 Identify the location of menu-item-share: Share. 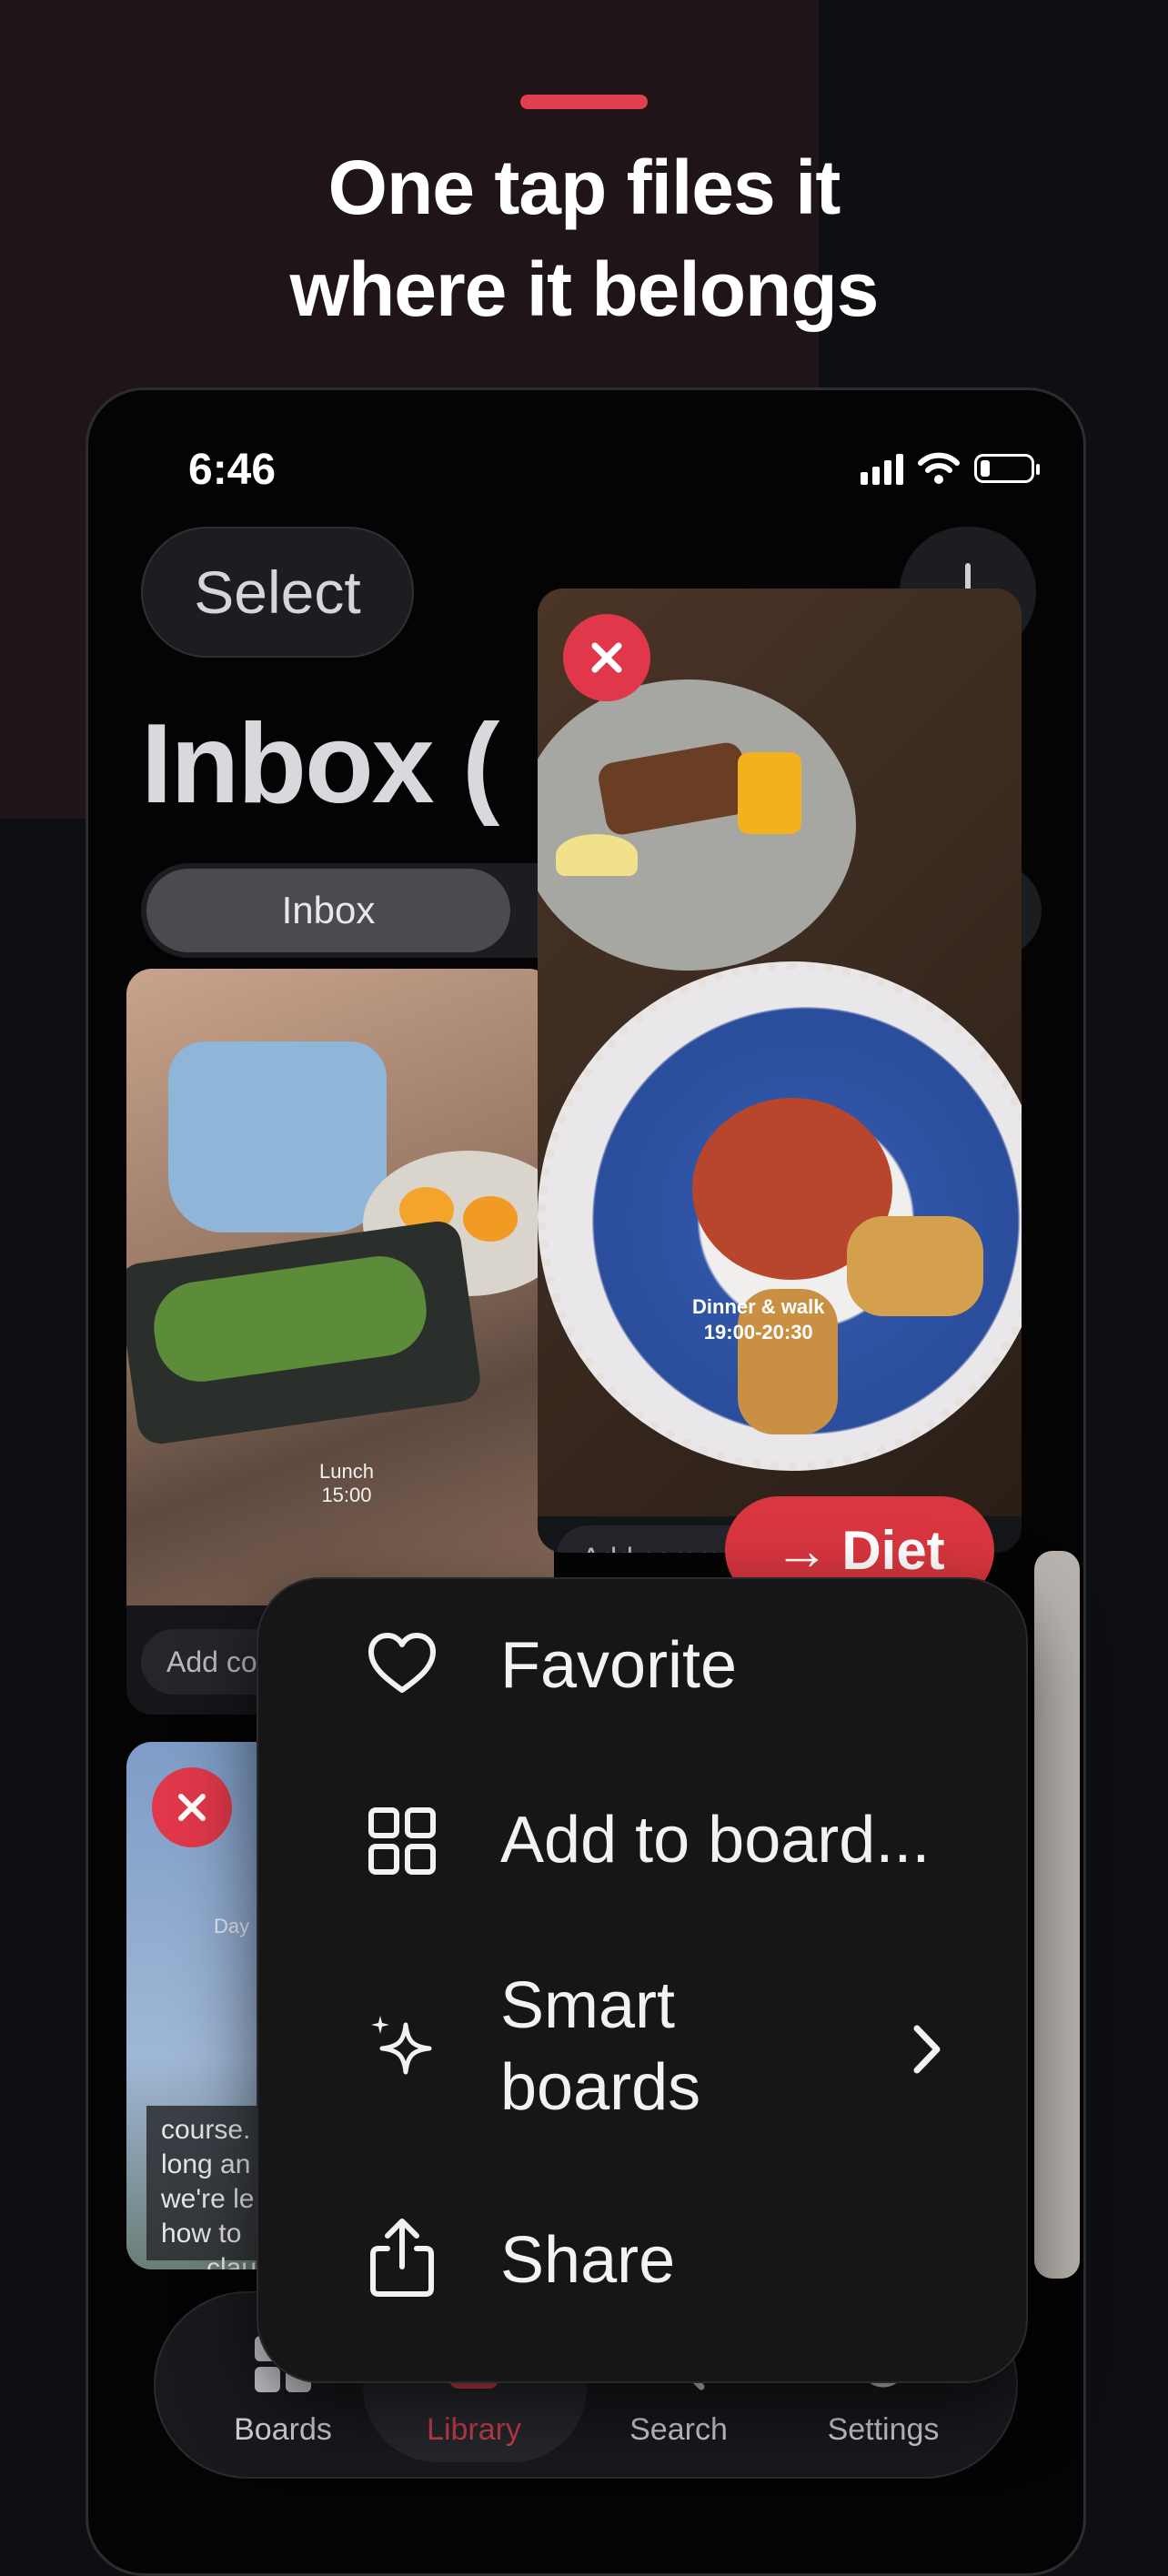
(644, 2259).